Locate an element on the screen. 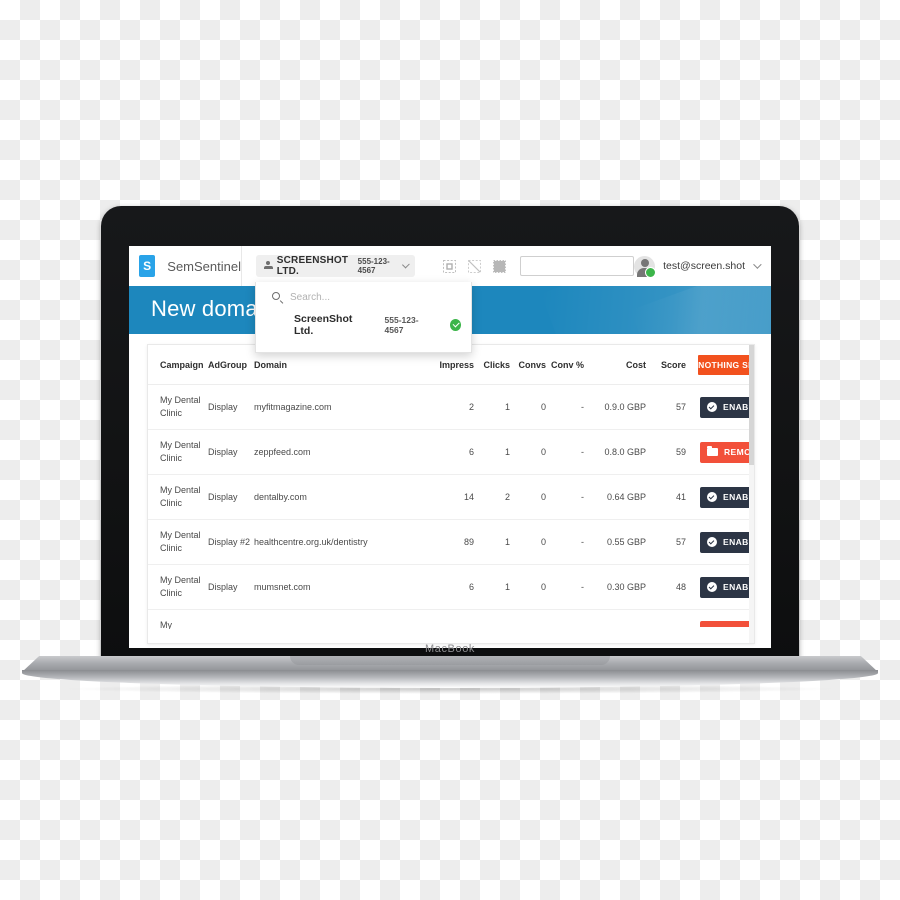 The height and width of the screenshot is (900, 900). cell-campaign: My is located at coordinates (178, 620).